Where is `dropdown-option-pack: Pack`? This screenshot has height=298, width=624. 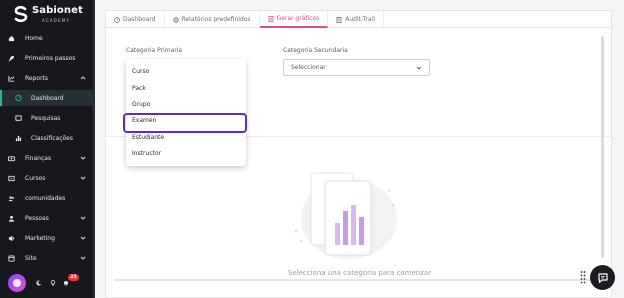 dropdown-option-pack: Pack is located at coordinates (139, 88).